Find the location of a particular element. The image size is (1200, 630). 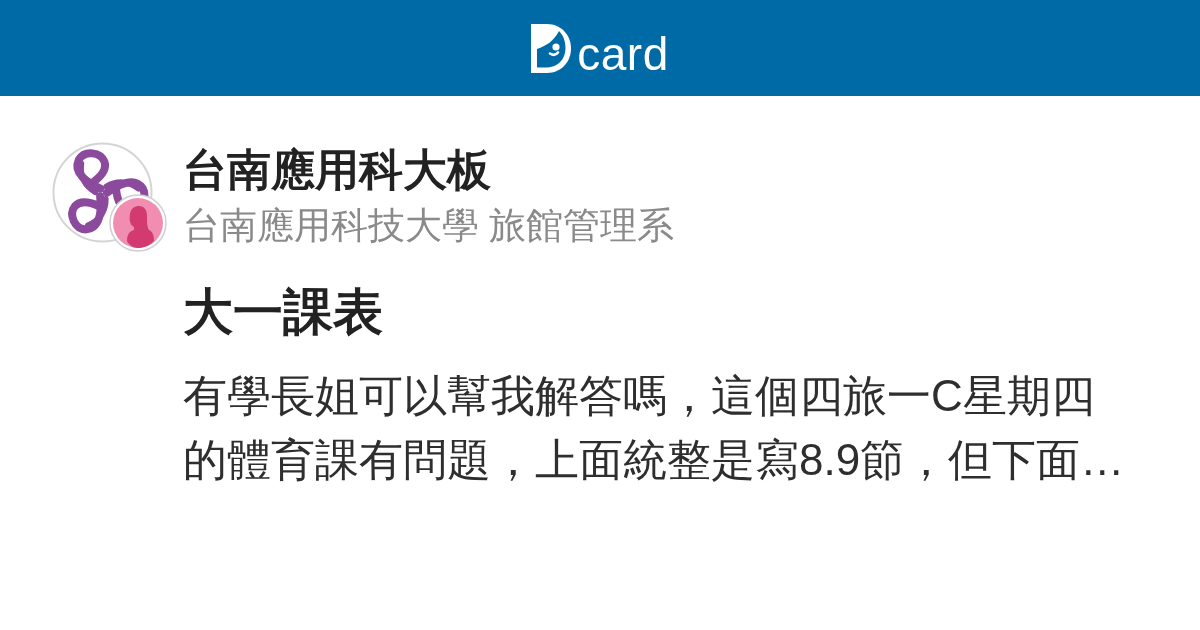

d-face-logo-icon is located at coordinates (551, 48).